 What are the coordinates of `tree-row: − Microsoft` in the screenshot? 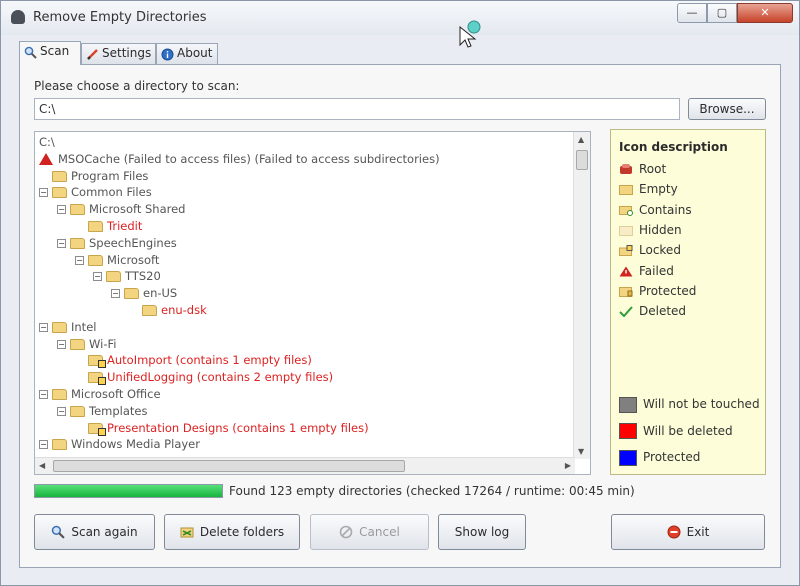 It's located at (117, 260).